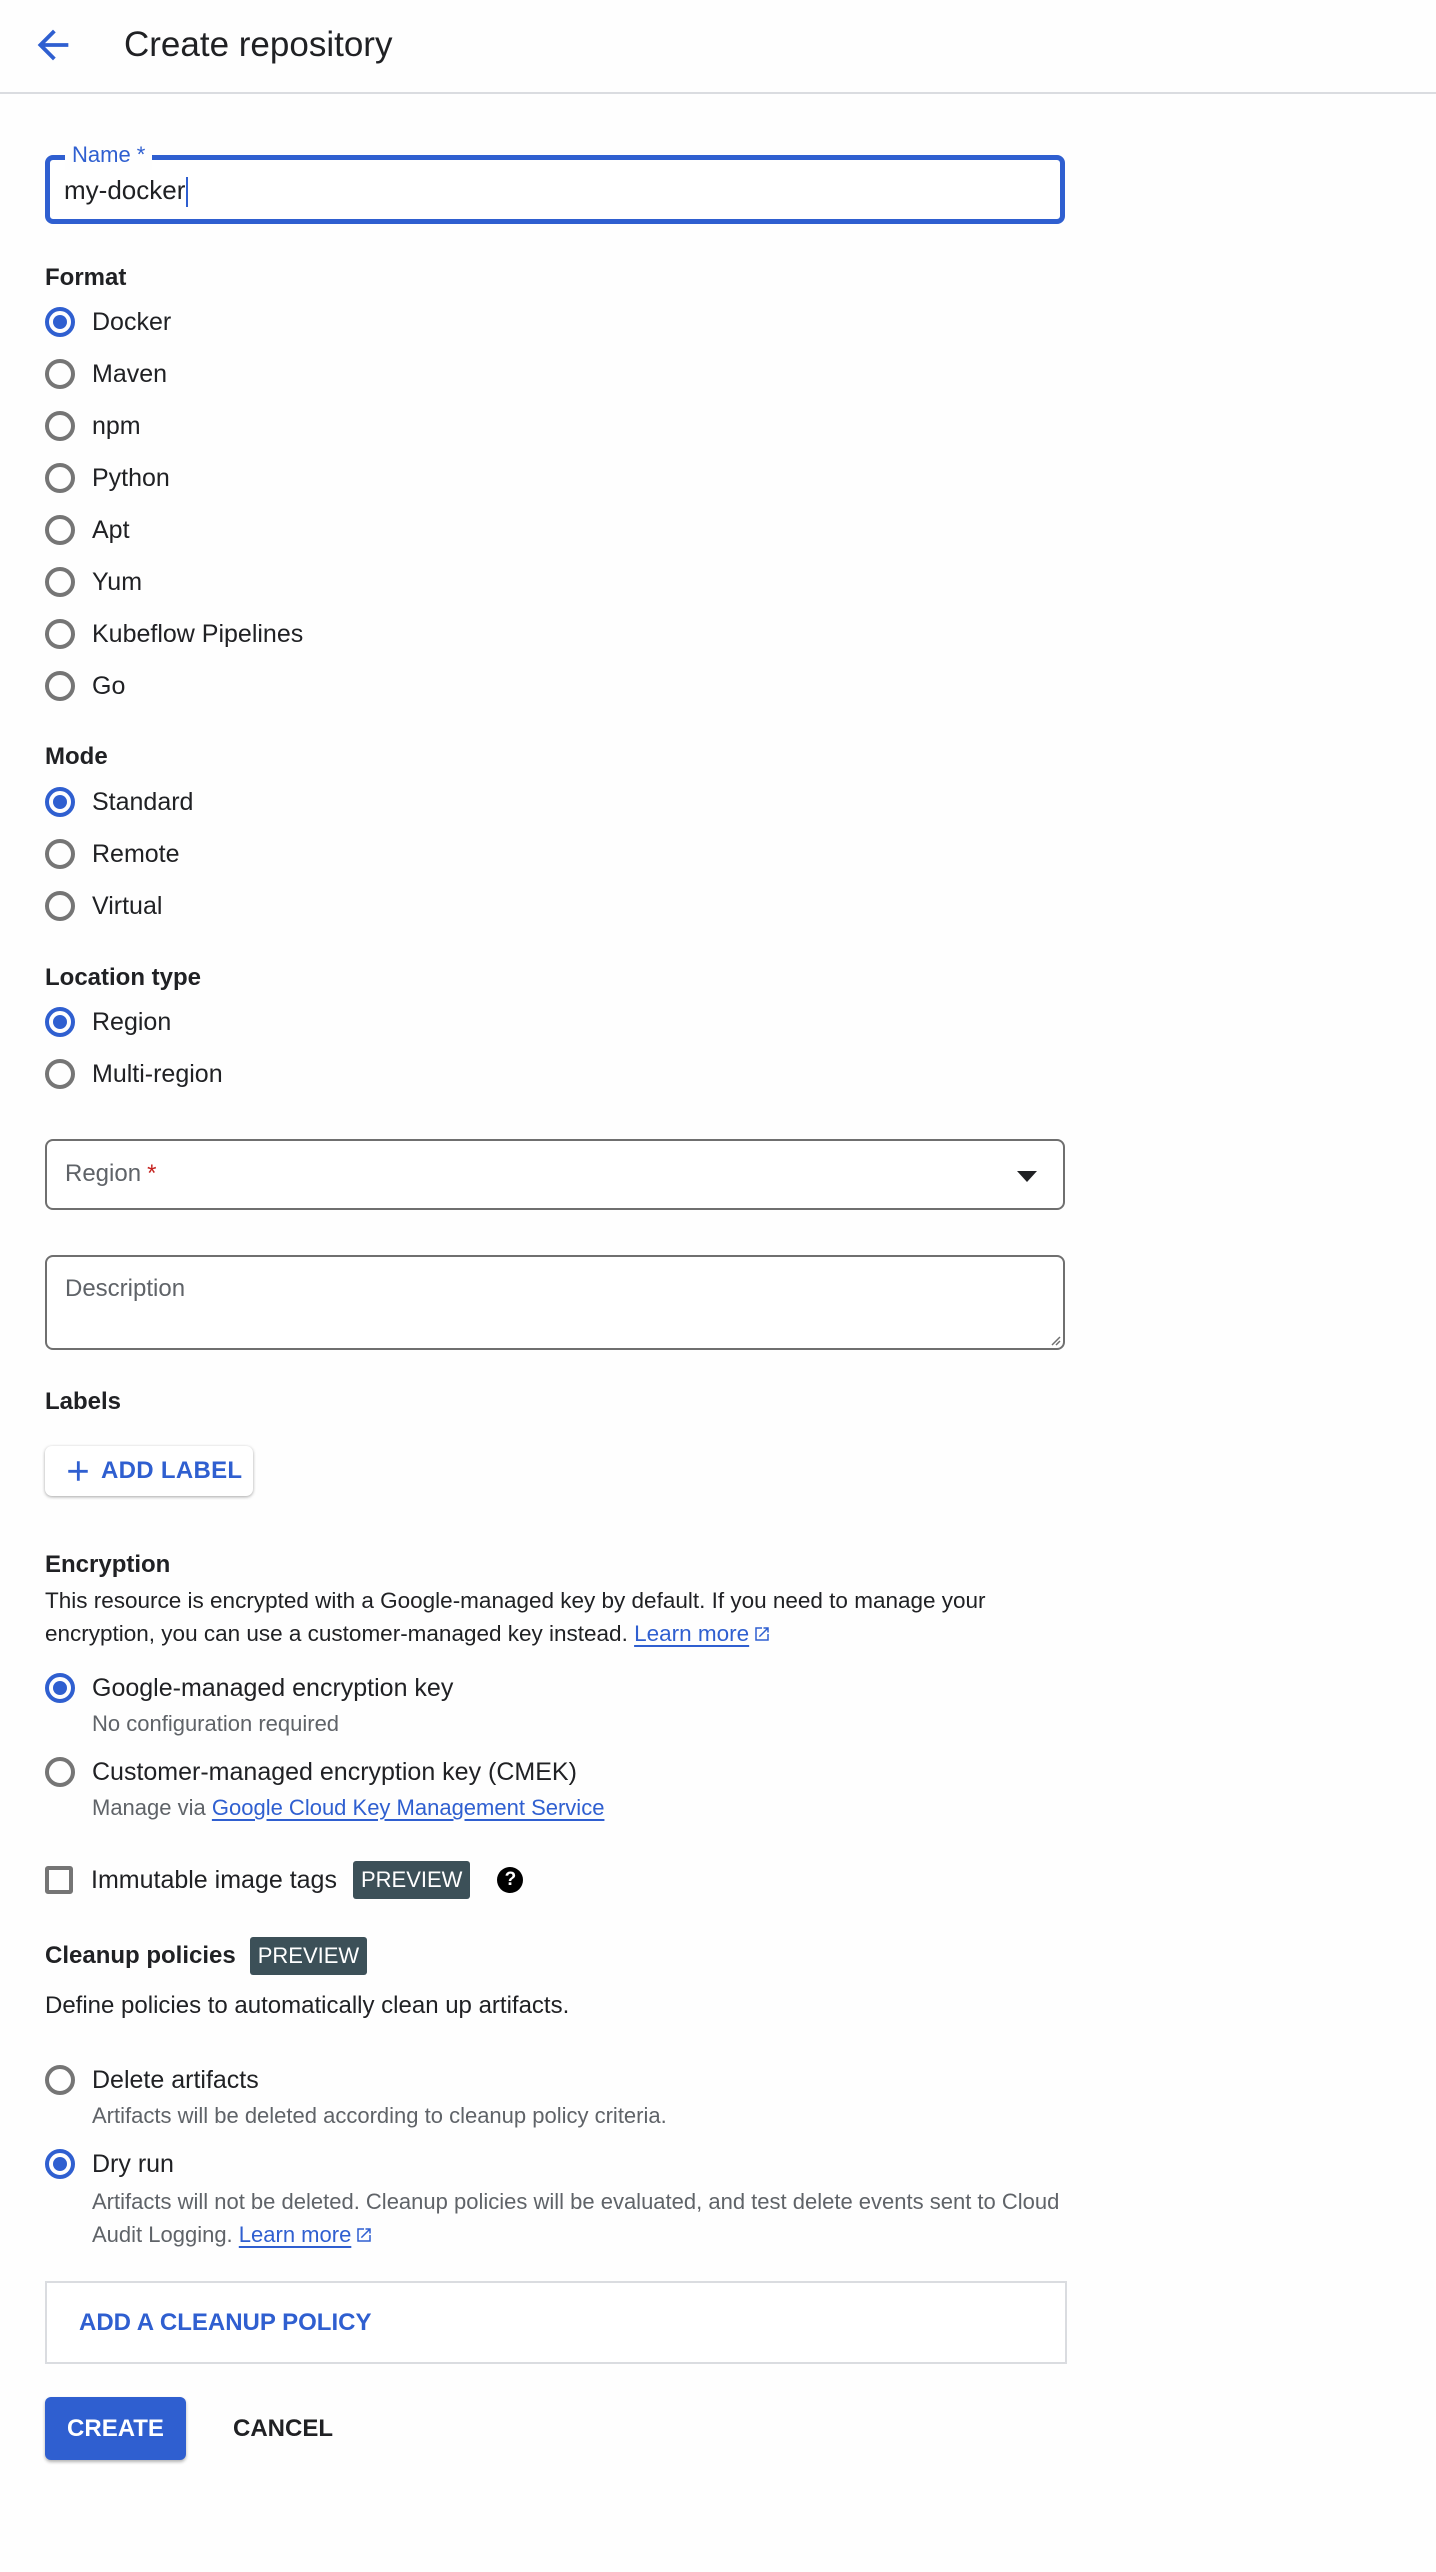  I want to click on location-radio-region: Region, so click(108, 1022).